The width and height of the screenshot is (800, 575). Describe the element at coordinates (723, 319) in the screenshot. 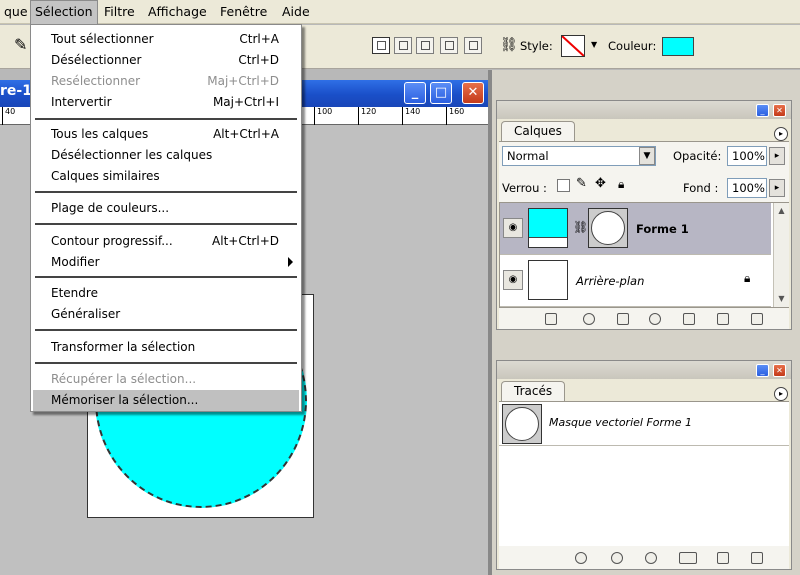

I see `new-layer-icon` at that location.